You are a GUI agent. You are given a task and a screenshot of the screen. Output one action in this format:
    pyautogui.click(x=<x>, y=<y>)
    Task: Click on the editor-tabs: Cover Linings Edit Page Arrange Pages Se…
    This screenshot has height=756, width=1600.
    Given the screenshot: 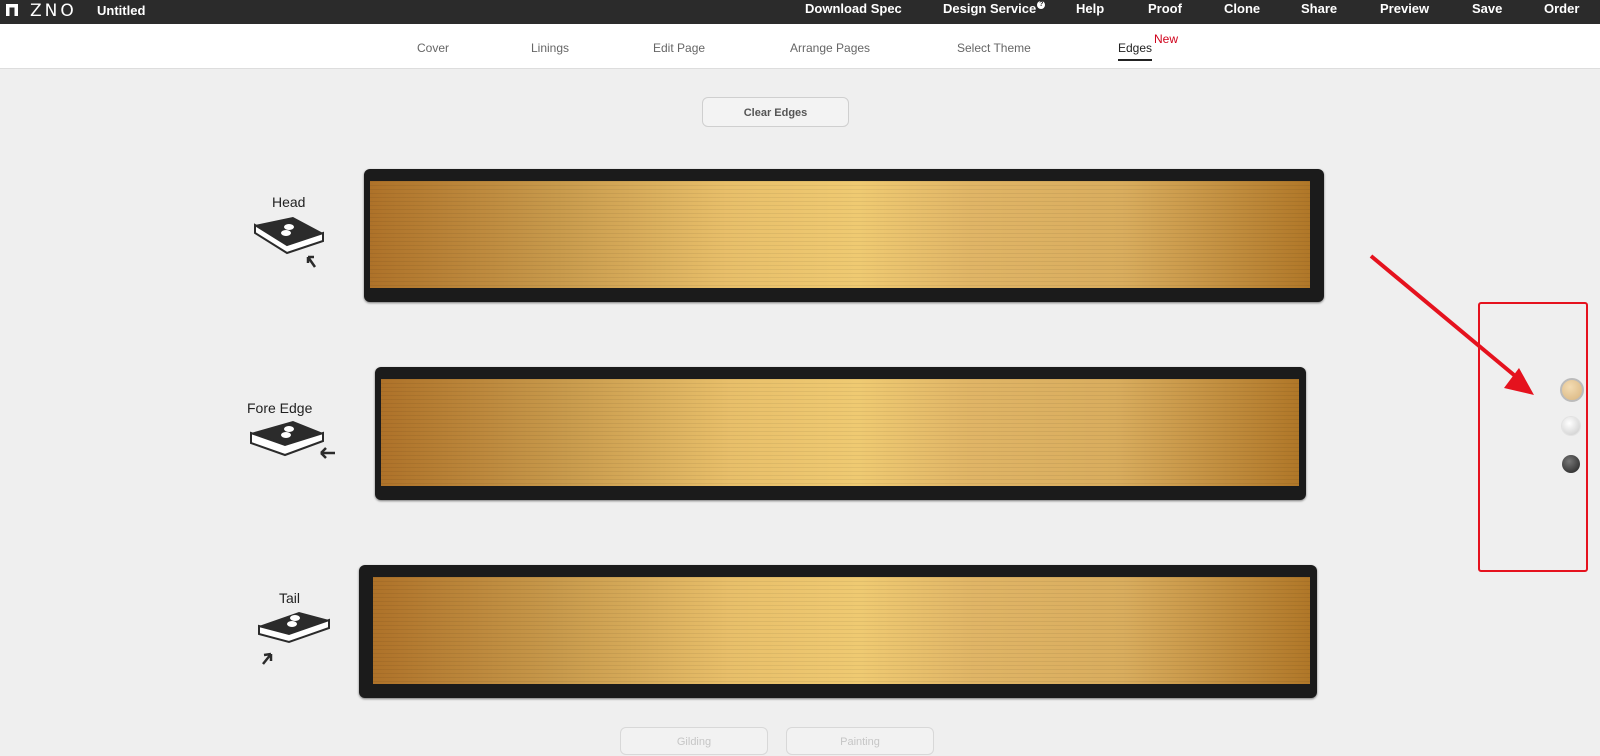 What is the action you would take?
    pyautogui.click(x=800, y=46)
    